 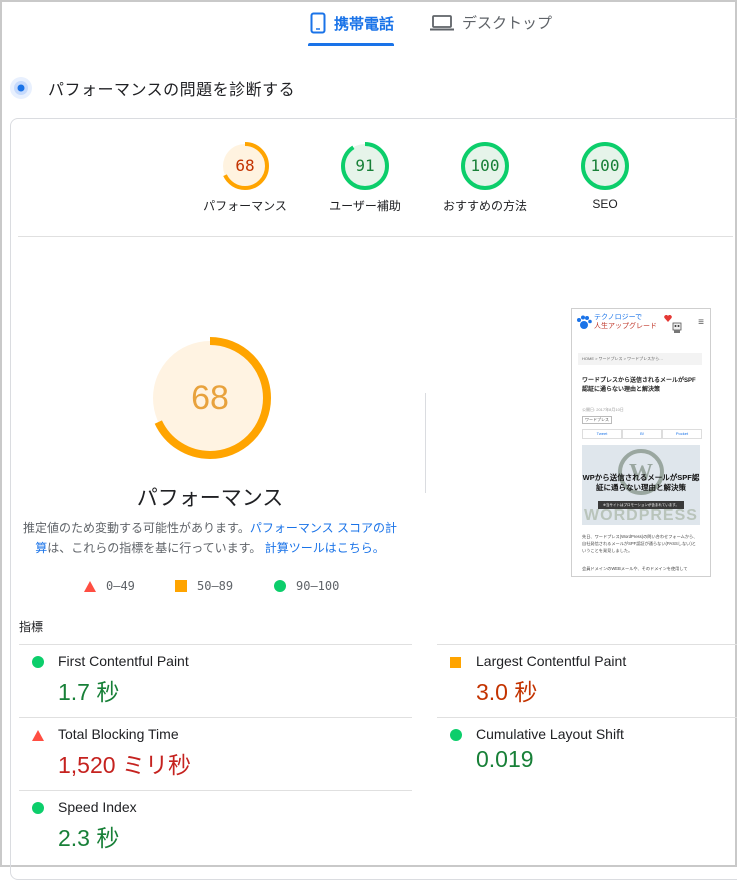 What do you see at coordinates (325, 548) in the screenshot?
I see `calculator-link: 計算ツールはこちら。` at bounding box center [325, 548].